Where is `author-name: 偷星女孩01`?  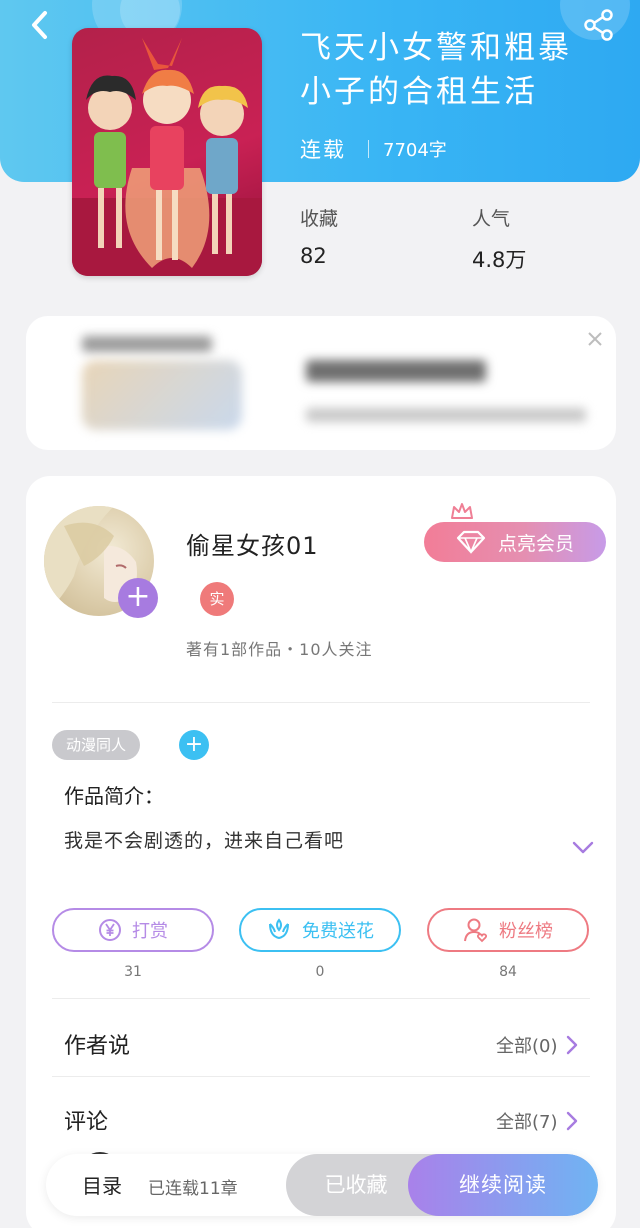
author-name: 偷星女孩01 is located at coordinates (252, 543).